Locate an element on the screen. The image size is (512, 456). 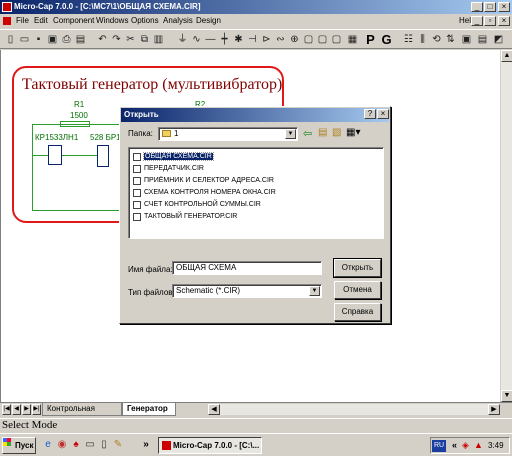
filename-input: ОБЩАЯ СХЕМА is located at coordinates (247, 268).